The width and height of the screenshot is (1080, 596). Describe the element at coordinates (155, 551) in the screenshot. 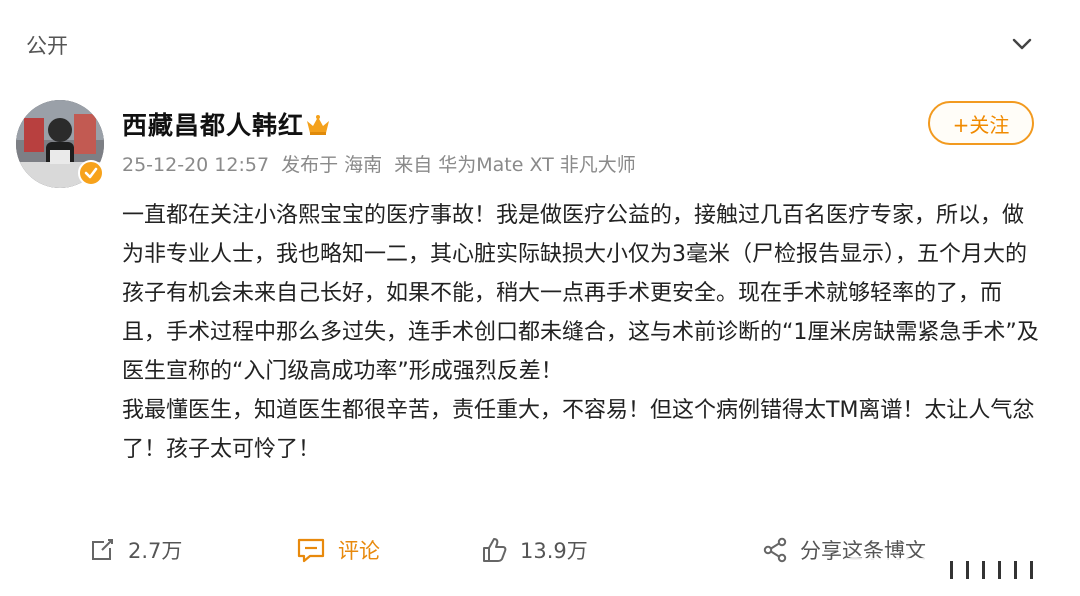

I see `repost-count: 2.7万` at that location.